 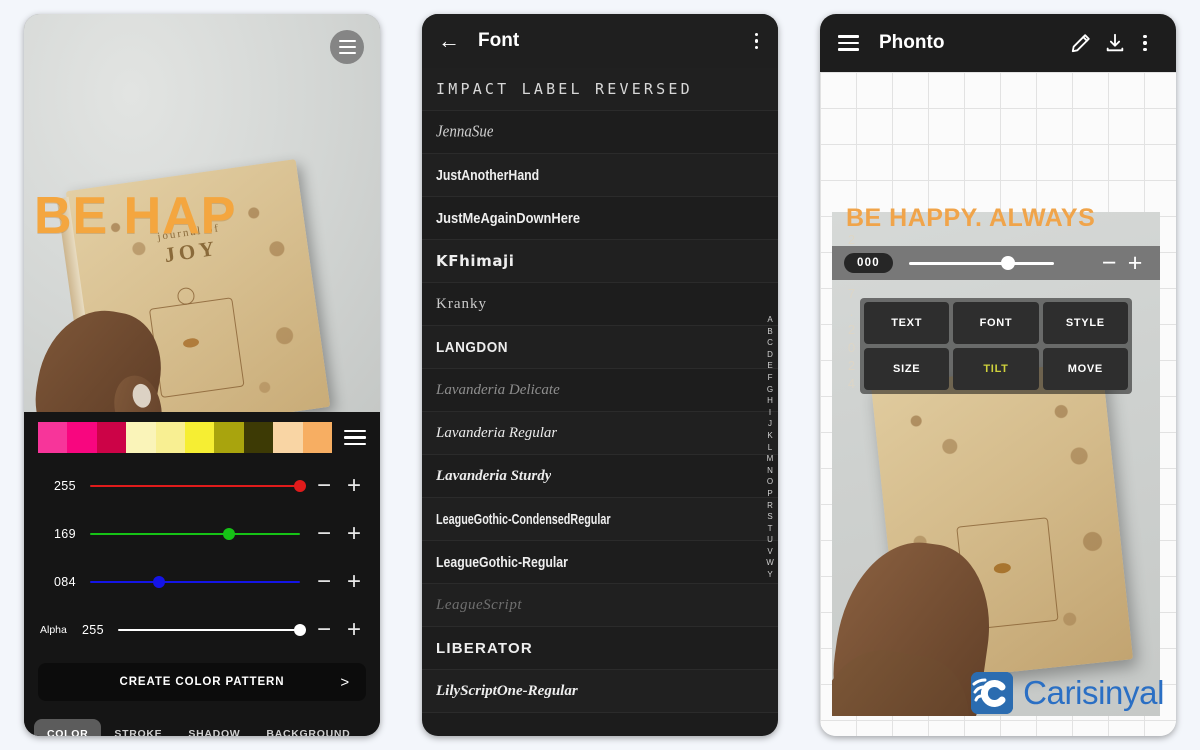 I want to click on tab-shadow: SHADOW, so click(x=214, y=727).